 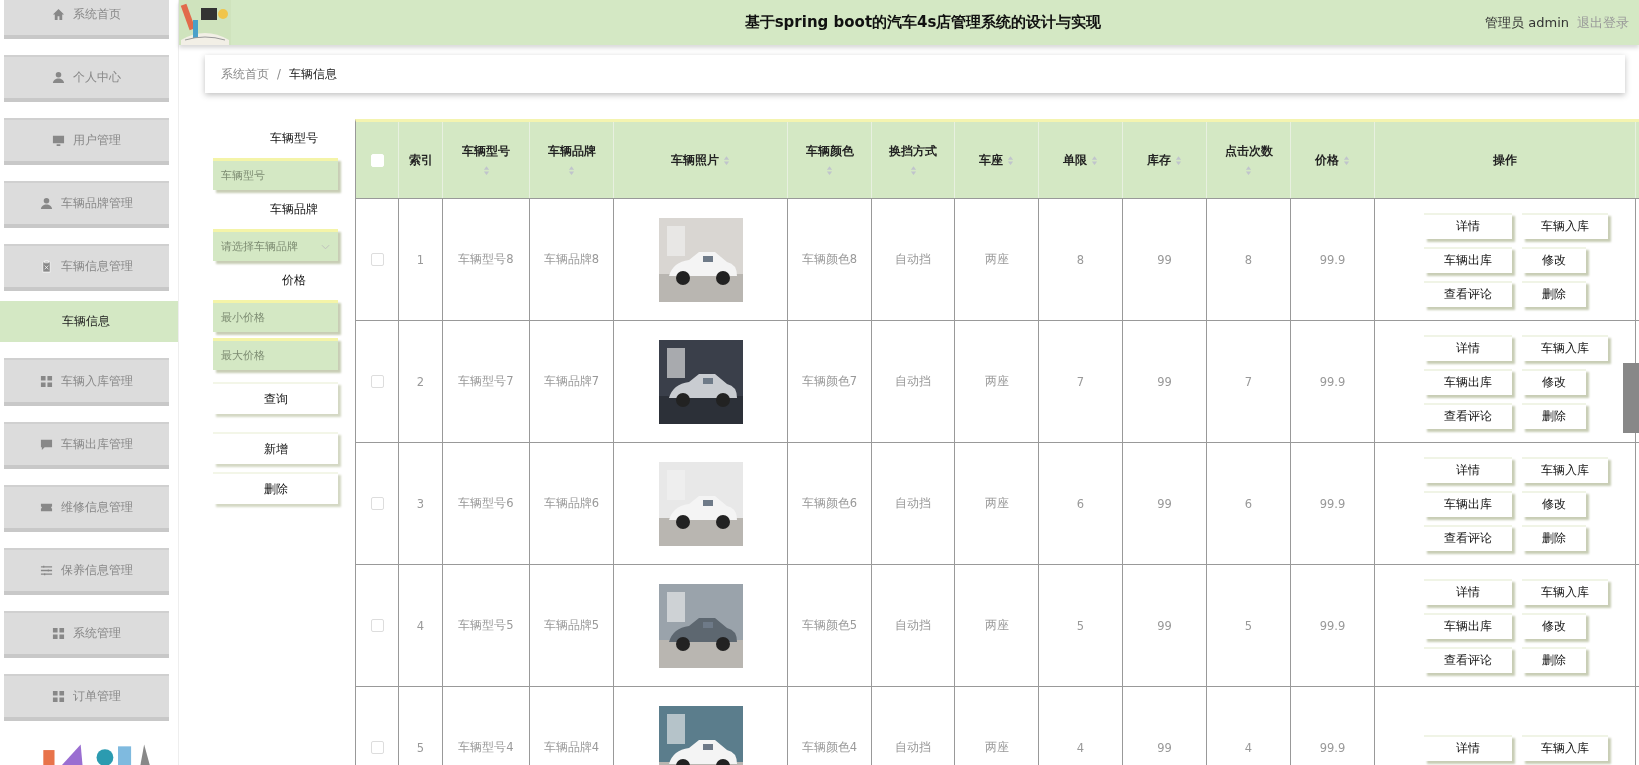 I want to click on filter-button: 新增, so click(x=275, y=448).